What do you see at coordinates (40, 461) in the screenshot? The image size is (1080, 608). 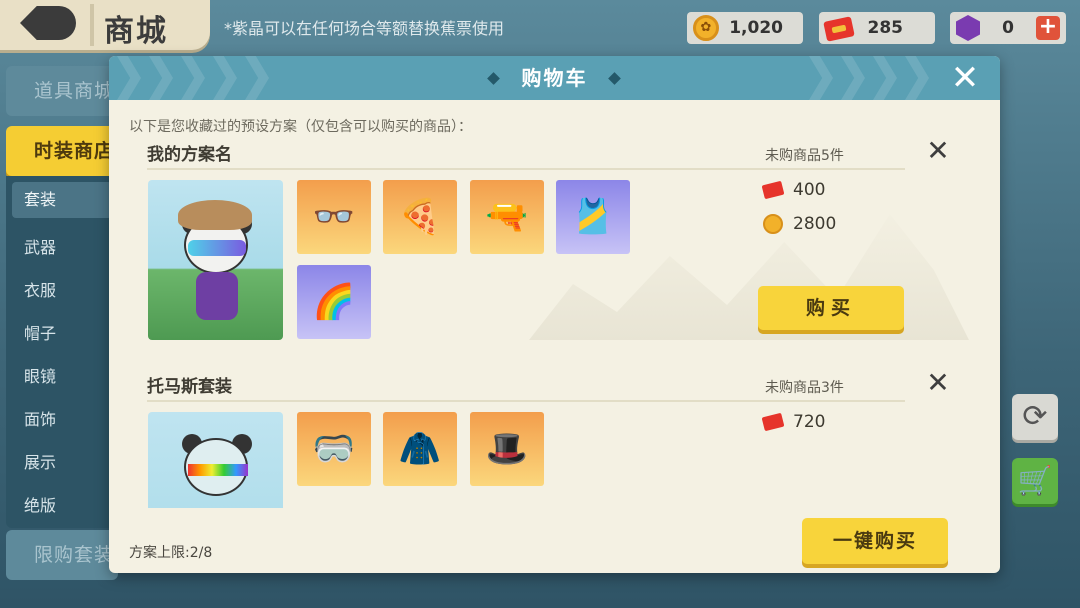 I see `sub-item-display: 展示` at bounding box center [40, 461].